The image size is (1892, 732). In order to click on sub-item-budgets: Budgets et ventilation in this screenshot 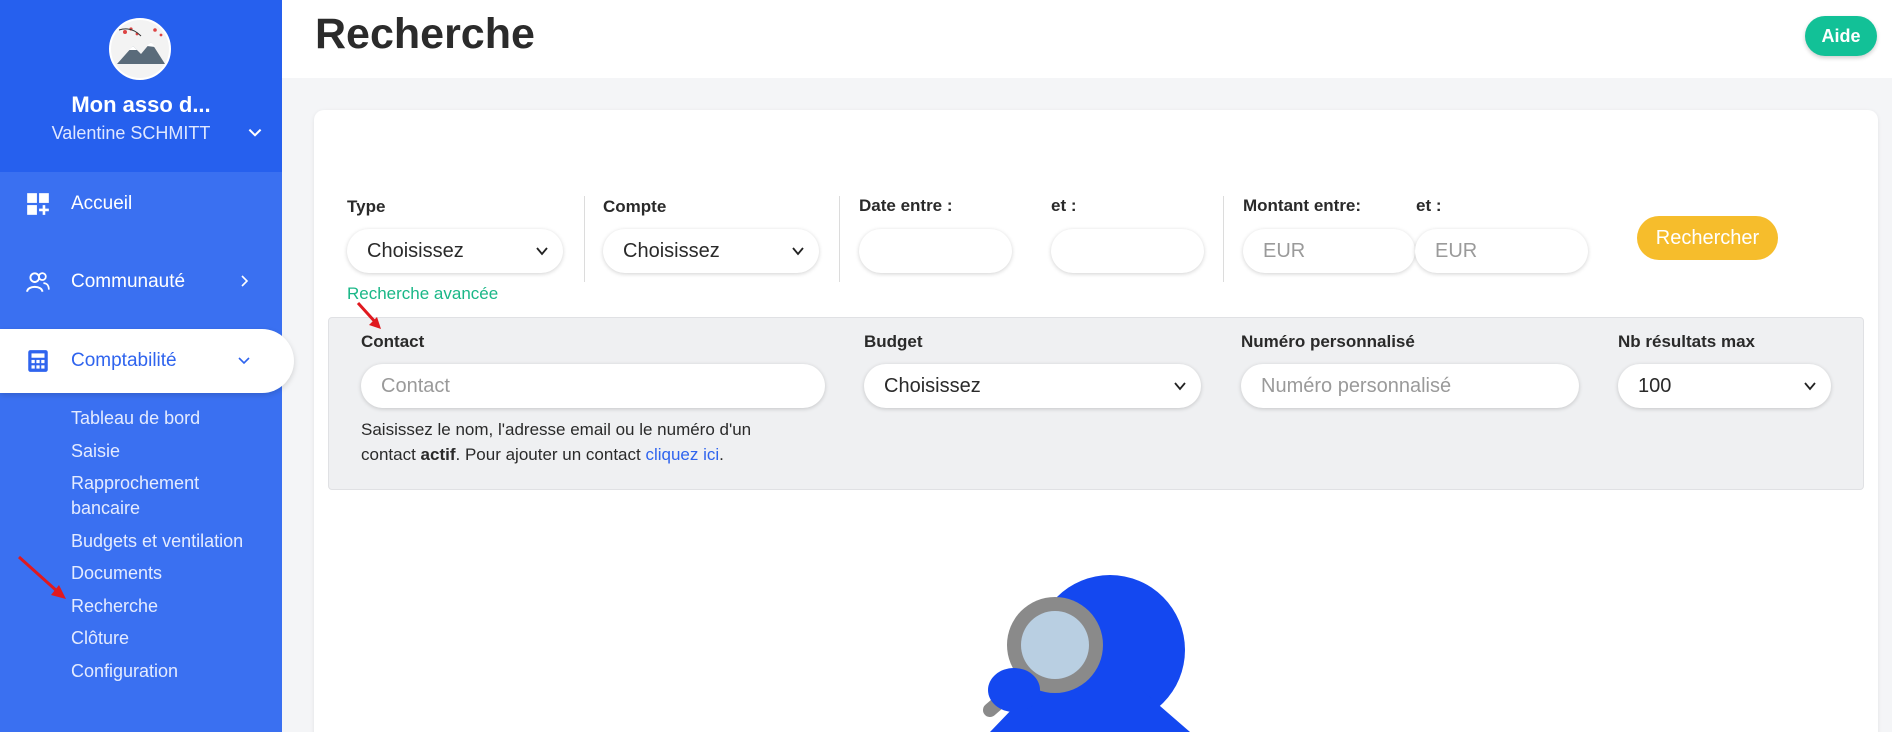, I will do `click(171, 541)`.